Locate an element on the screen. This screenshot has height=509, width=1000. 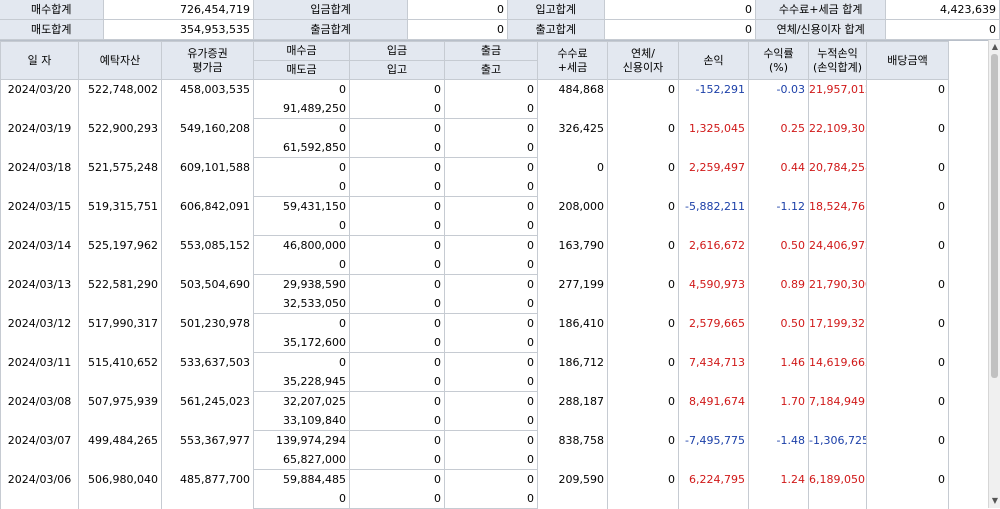
header-date: 일 자 is located at coordinates (39, 60).